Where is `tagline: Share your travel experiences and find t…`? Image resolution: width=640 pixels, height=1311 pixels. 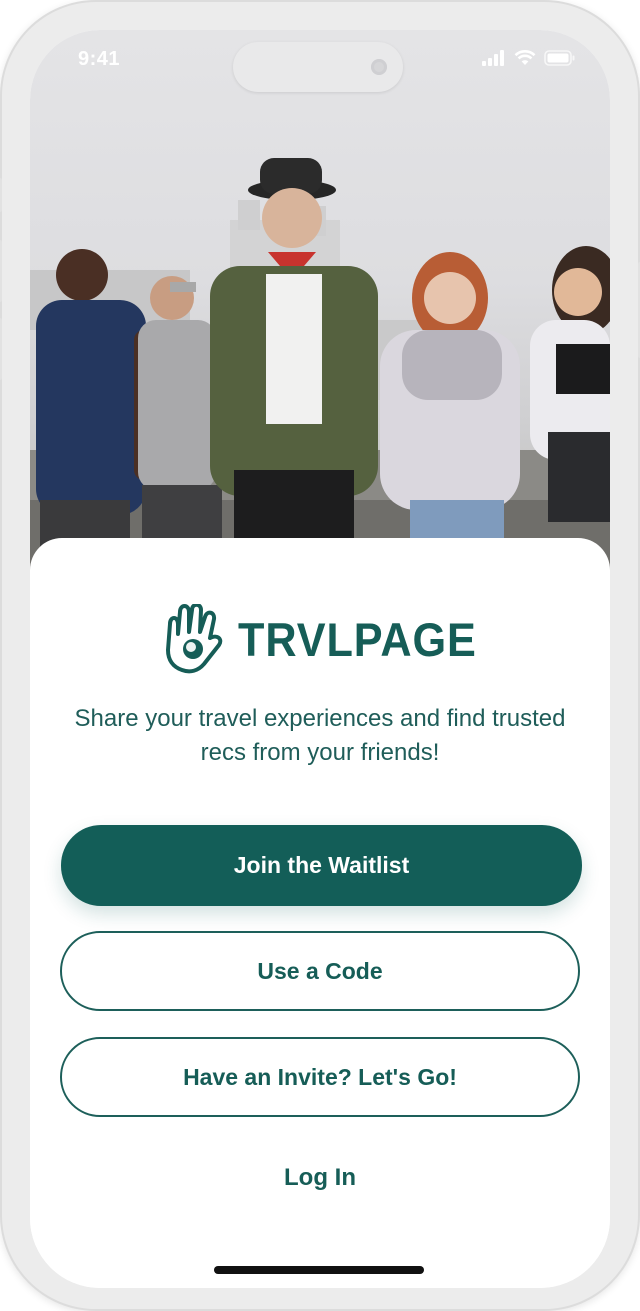
tagline: Share your travel experiences and find t… is located at coordinates (320, 735).